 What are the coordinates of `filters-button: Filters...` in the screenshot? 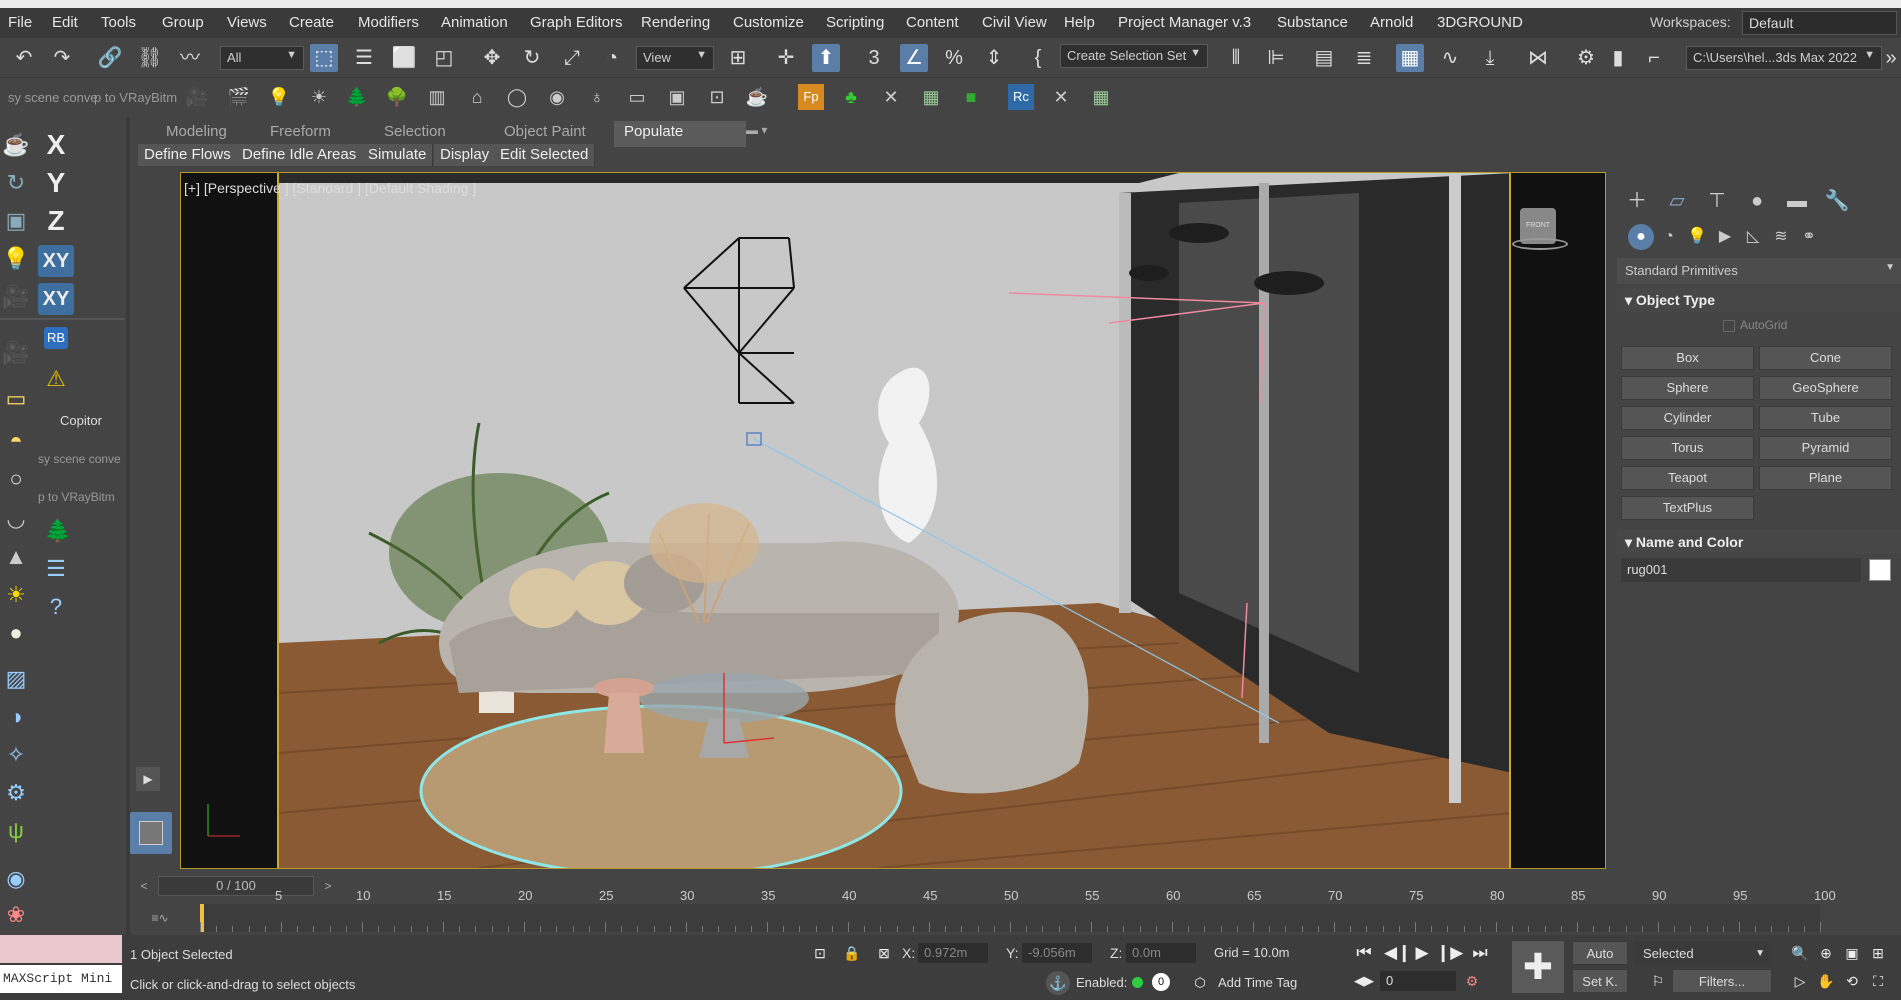 It's located at (1722, 981).